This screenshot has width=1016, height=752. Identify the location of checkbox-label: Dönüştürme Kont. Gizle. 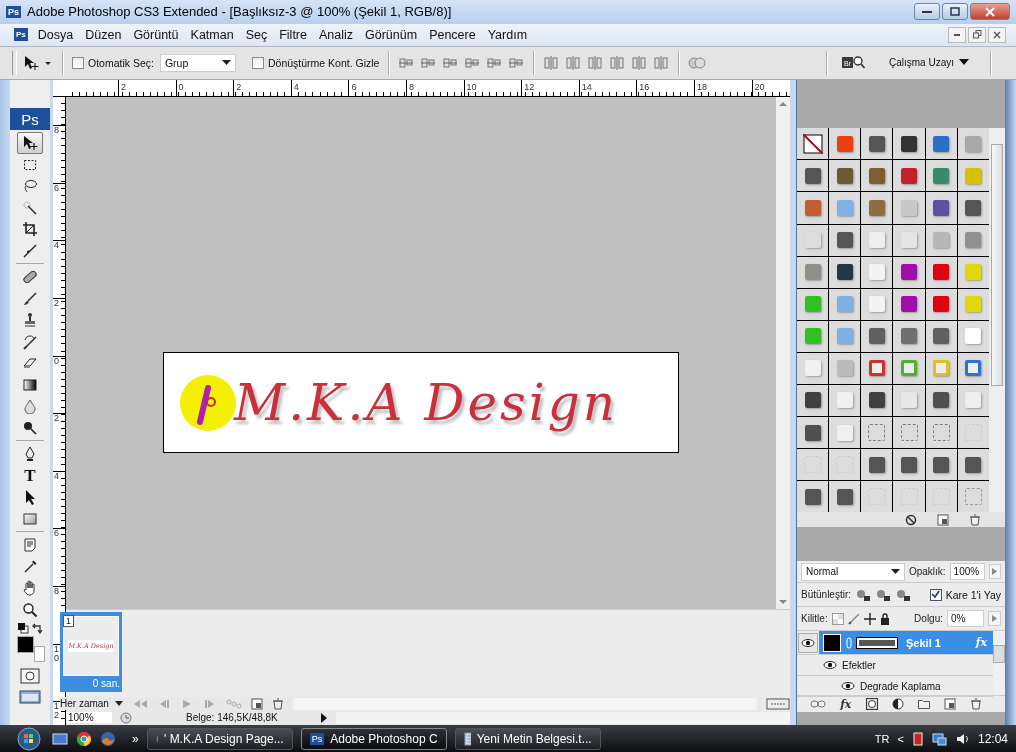
(323, 62).